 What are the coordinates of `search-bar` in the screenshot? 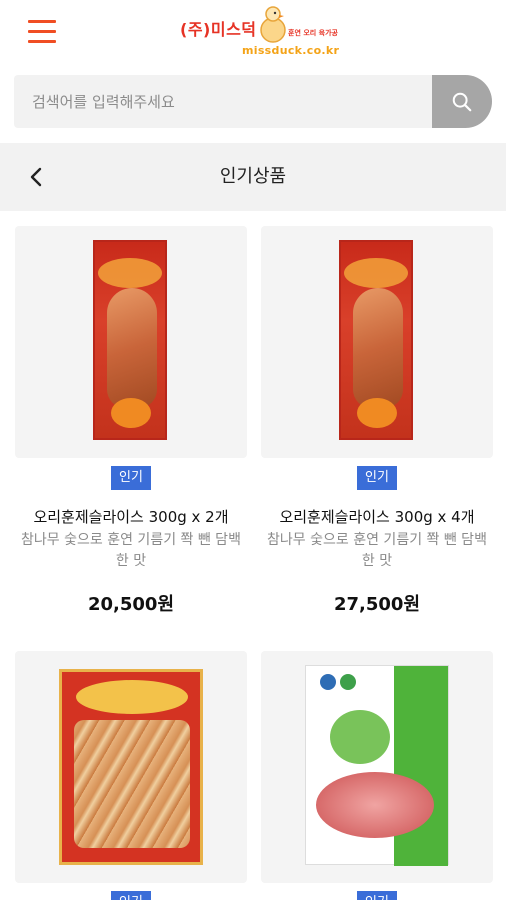 It's located at (253, 101).